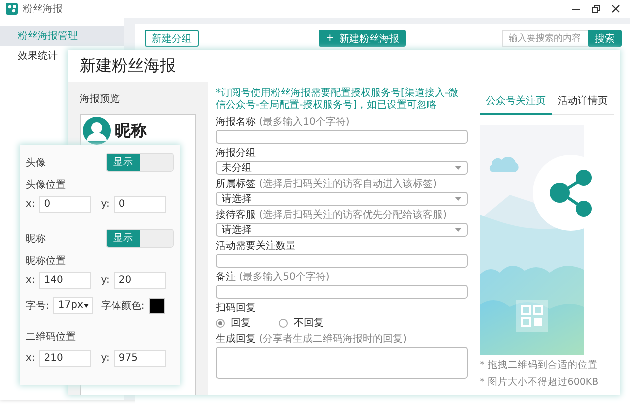 This screenshot has height=408, width=630. Describe the element at coordinates (73, 305) in the screenshot. I see `font-size-select: 17px` at that location.